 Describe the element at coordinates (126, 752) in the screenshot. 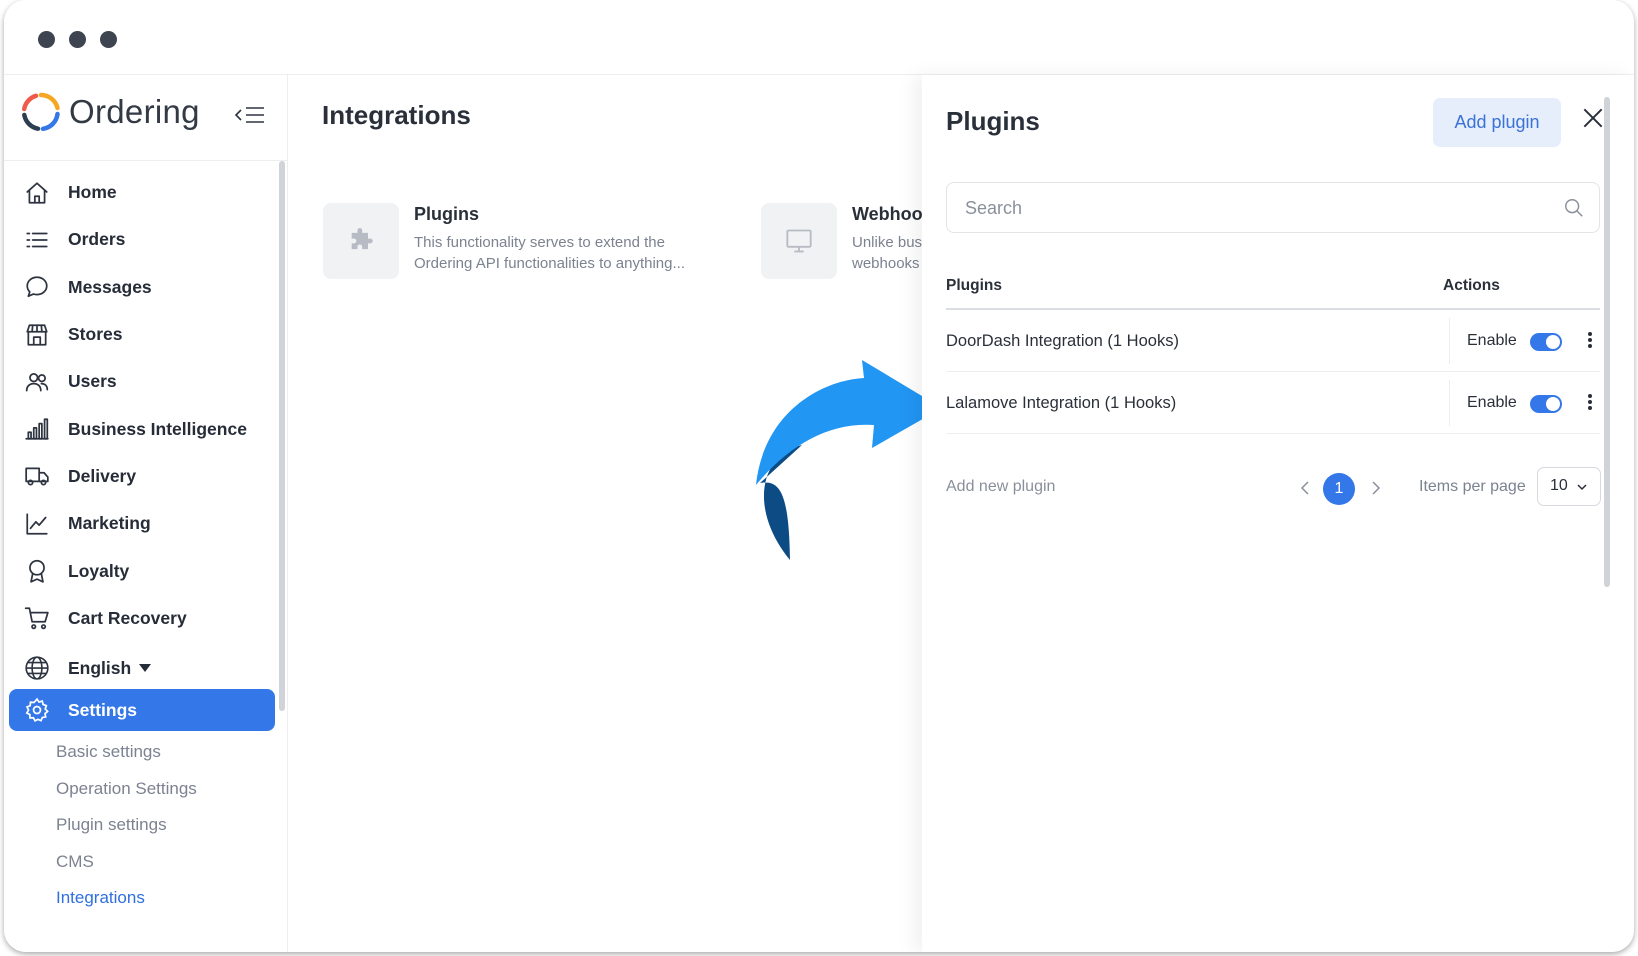

I see `subnav-basic-settings: Basic settings` at that location.